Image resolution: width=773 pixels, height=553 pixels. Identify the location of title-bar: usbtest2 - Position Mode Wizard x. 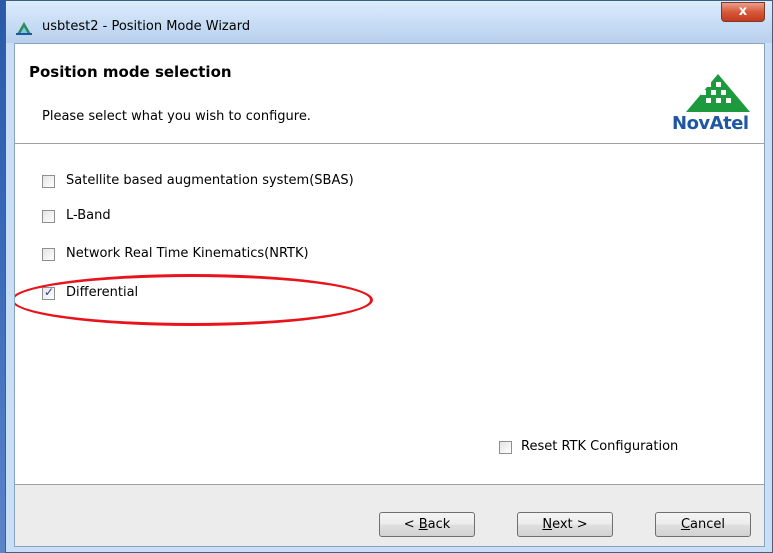
(389, 22).